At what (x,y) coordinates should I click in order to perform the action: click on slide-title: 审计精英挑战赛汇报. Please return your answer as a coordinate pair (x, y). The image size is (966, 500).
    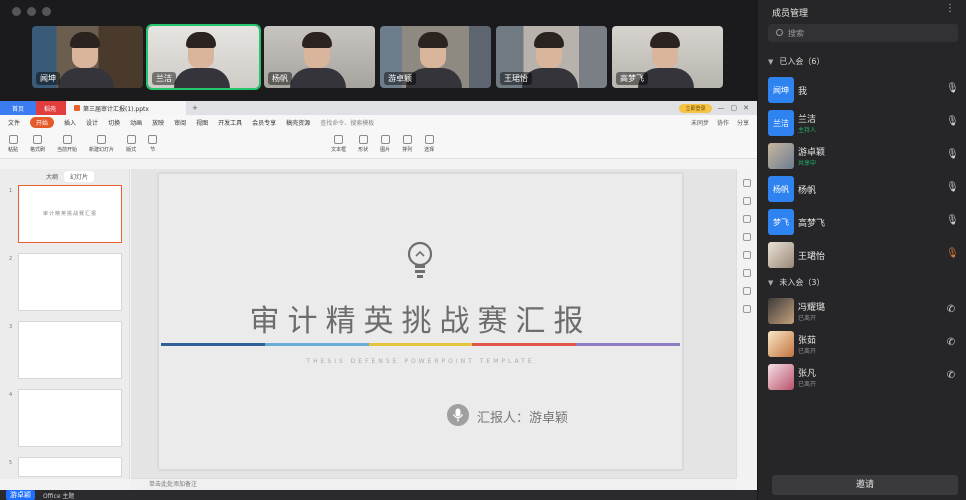
    Looking at the image, I should click on (420, 321).